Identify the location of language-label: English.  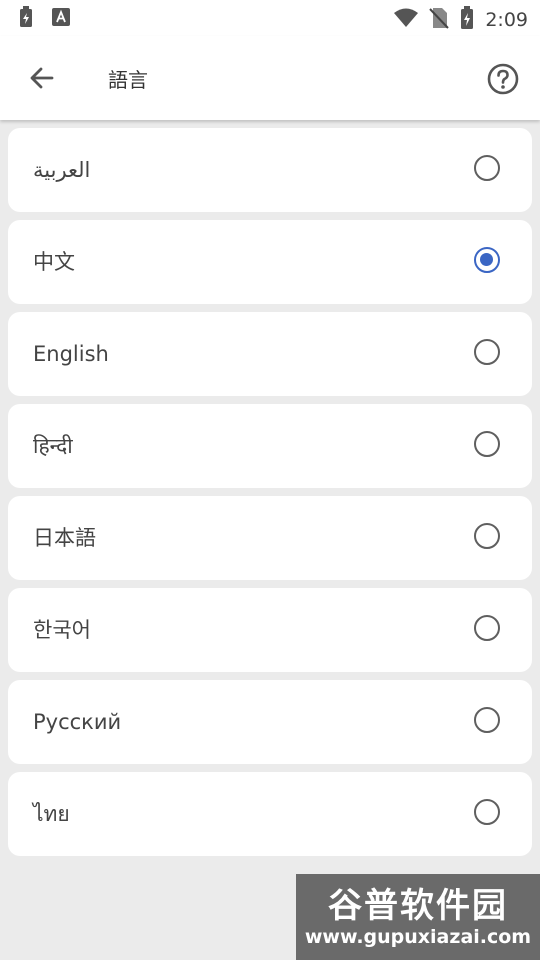
(71, 354).